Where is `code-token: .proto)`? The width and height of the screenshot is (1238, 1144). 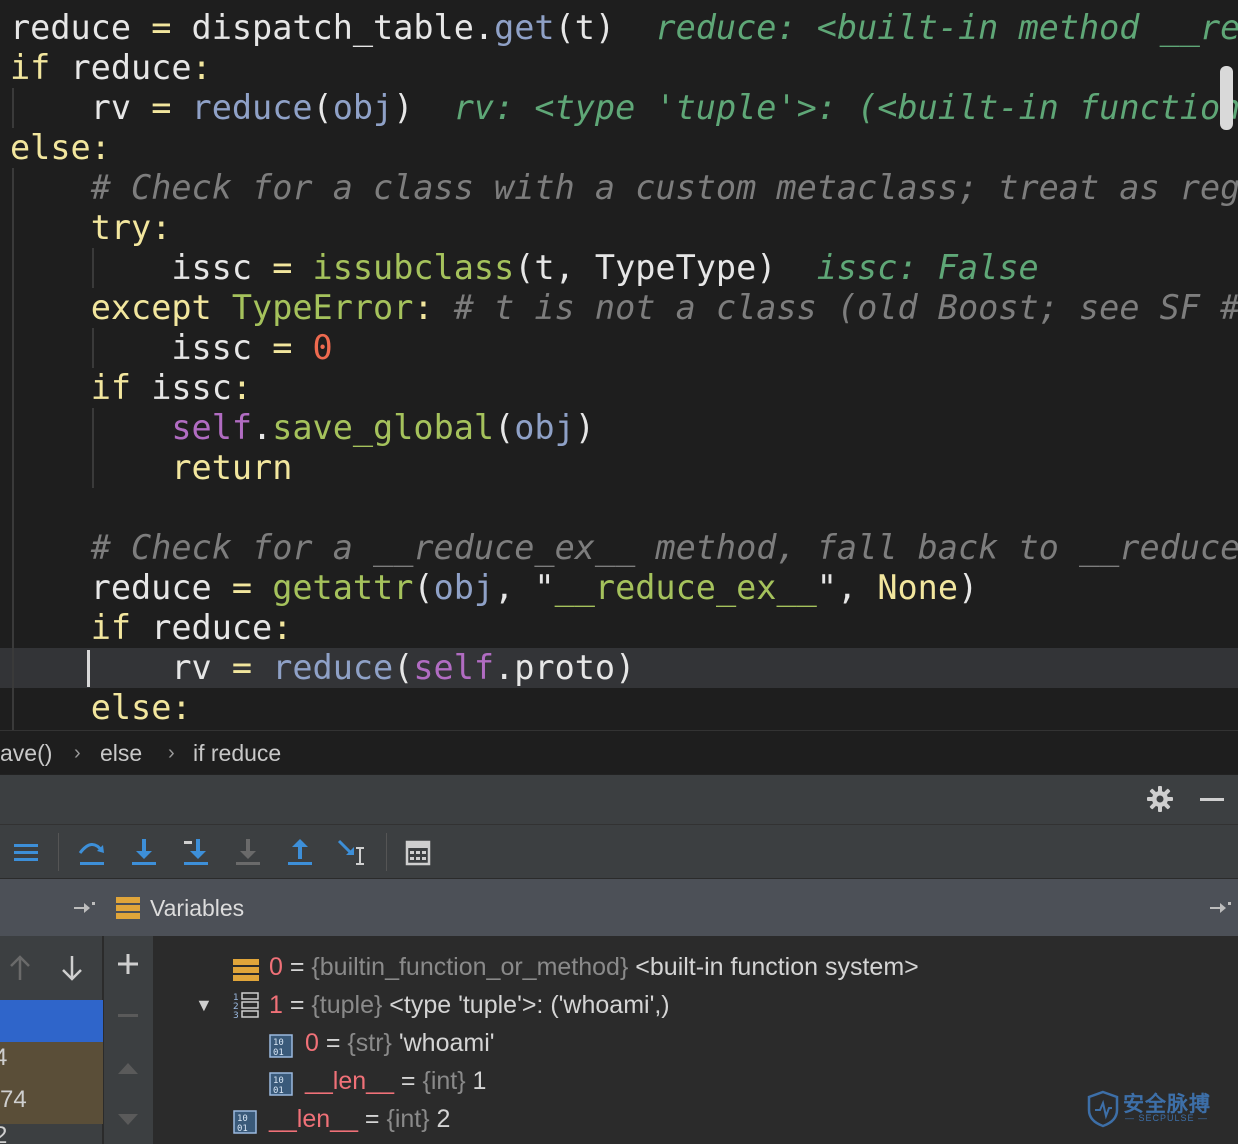
code-token: .proto) is located at coordinates (565, 667).